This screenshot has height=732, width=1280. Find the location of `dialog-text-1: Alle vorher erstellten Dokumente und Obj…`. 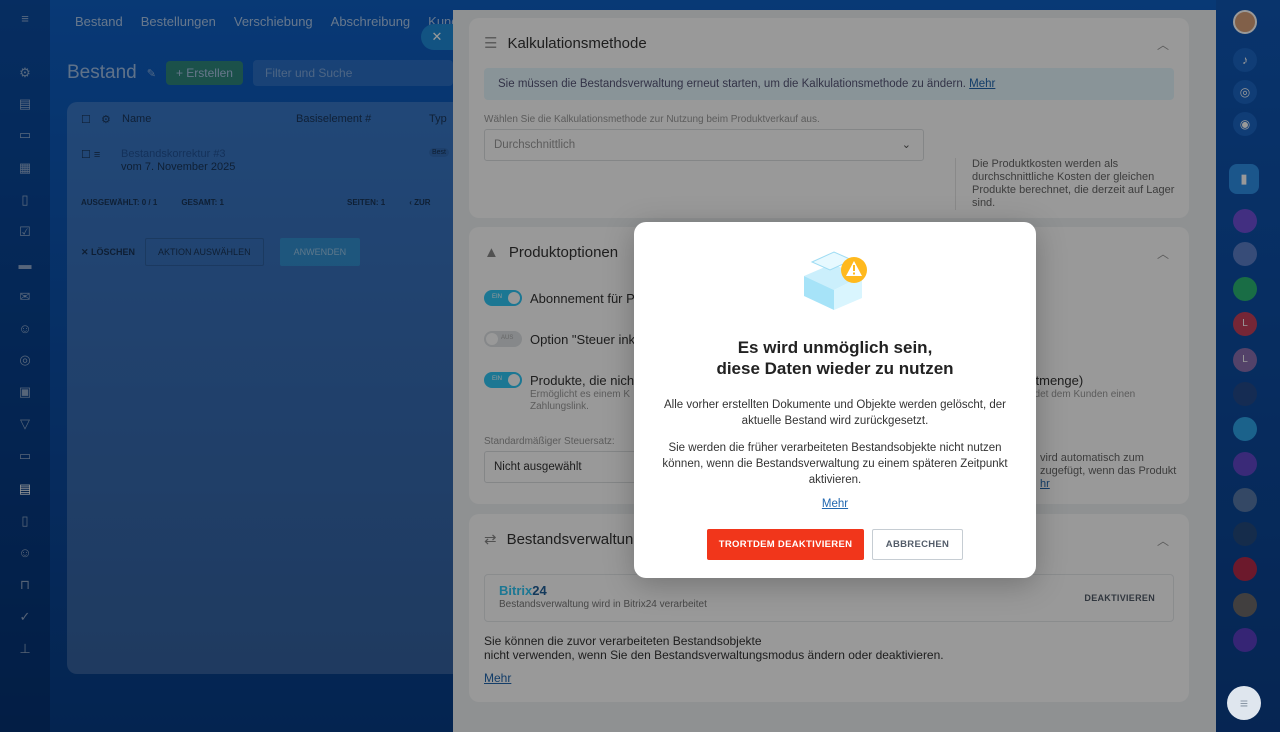

dialog-text-1: Alle vorher erstellten Dokumente und Obj… is located at coordinates (835, 413).